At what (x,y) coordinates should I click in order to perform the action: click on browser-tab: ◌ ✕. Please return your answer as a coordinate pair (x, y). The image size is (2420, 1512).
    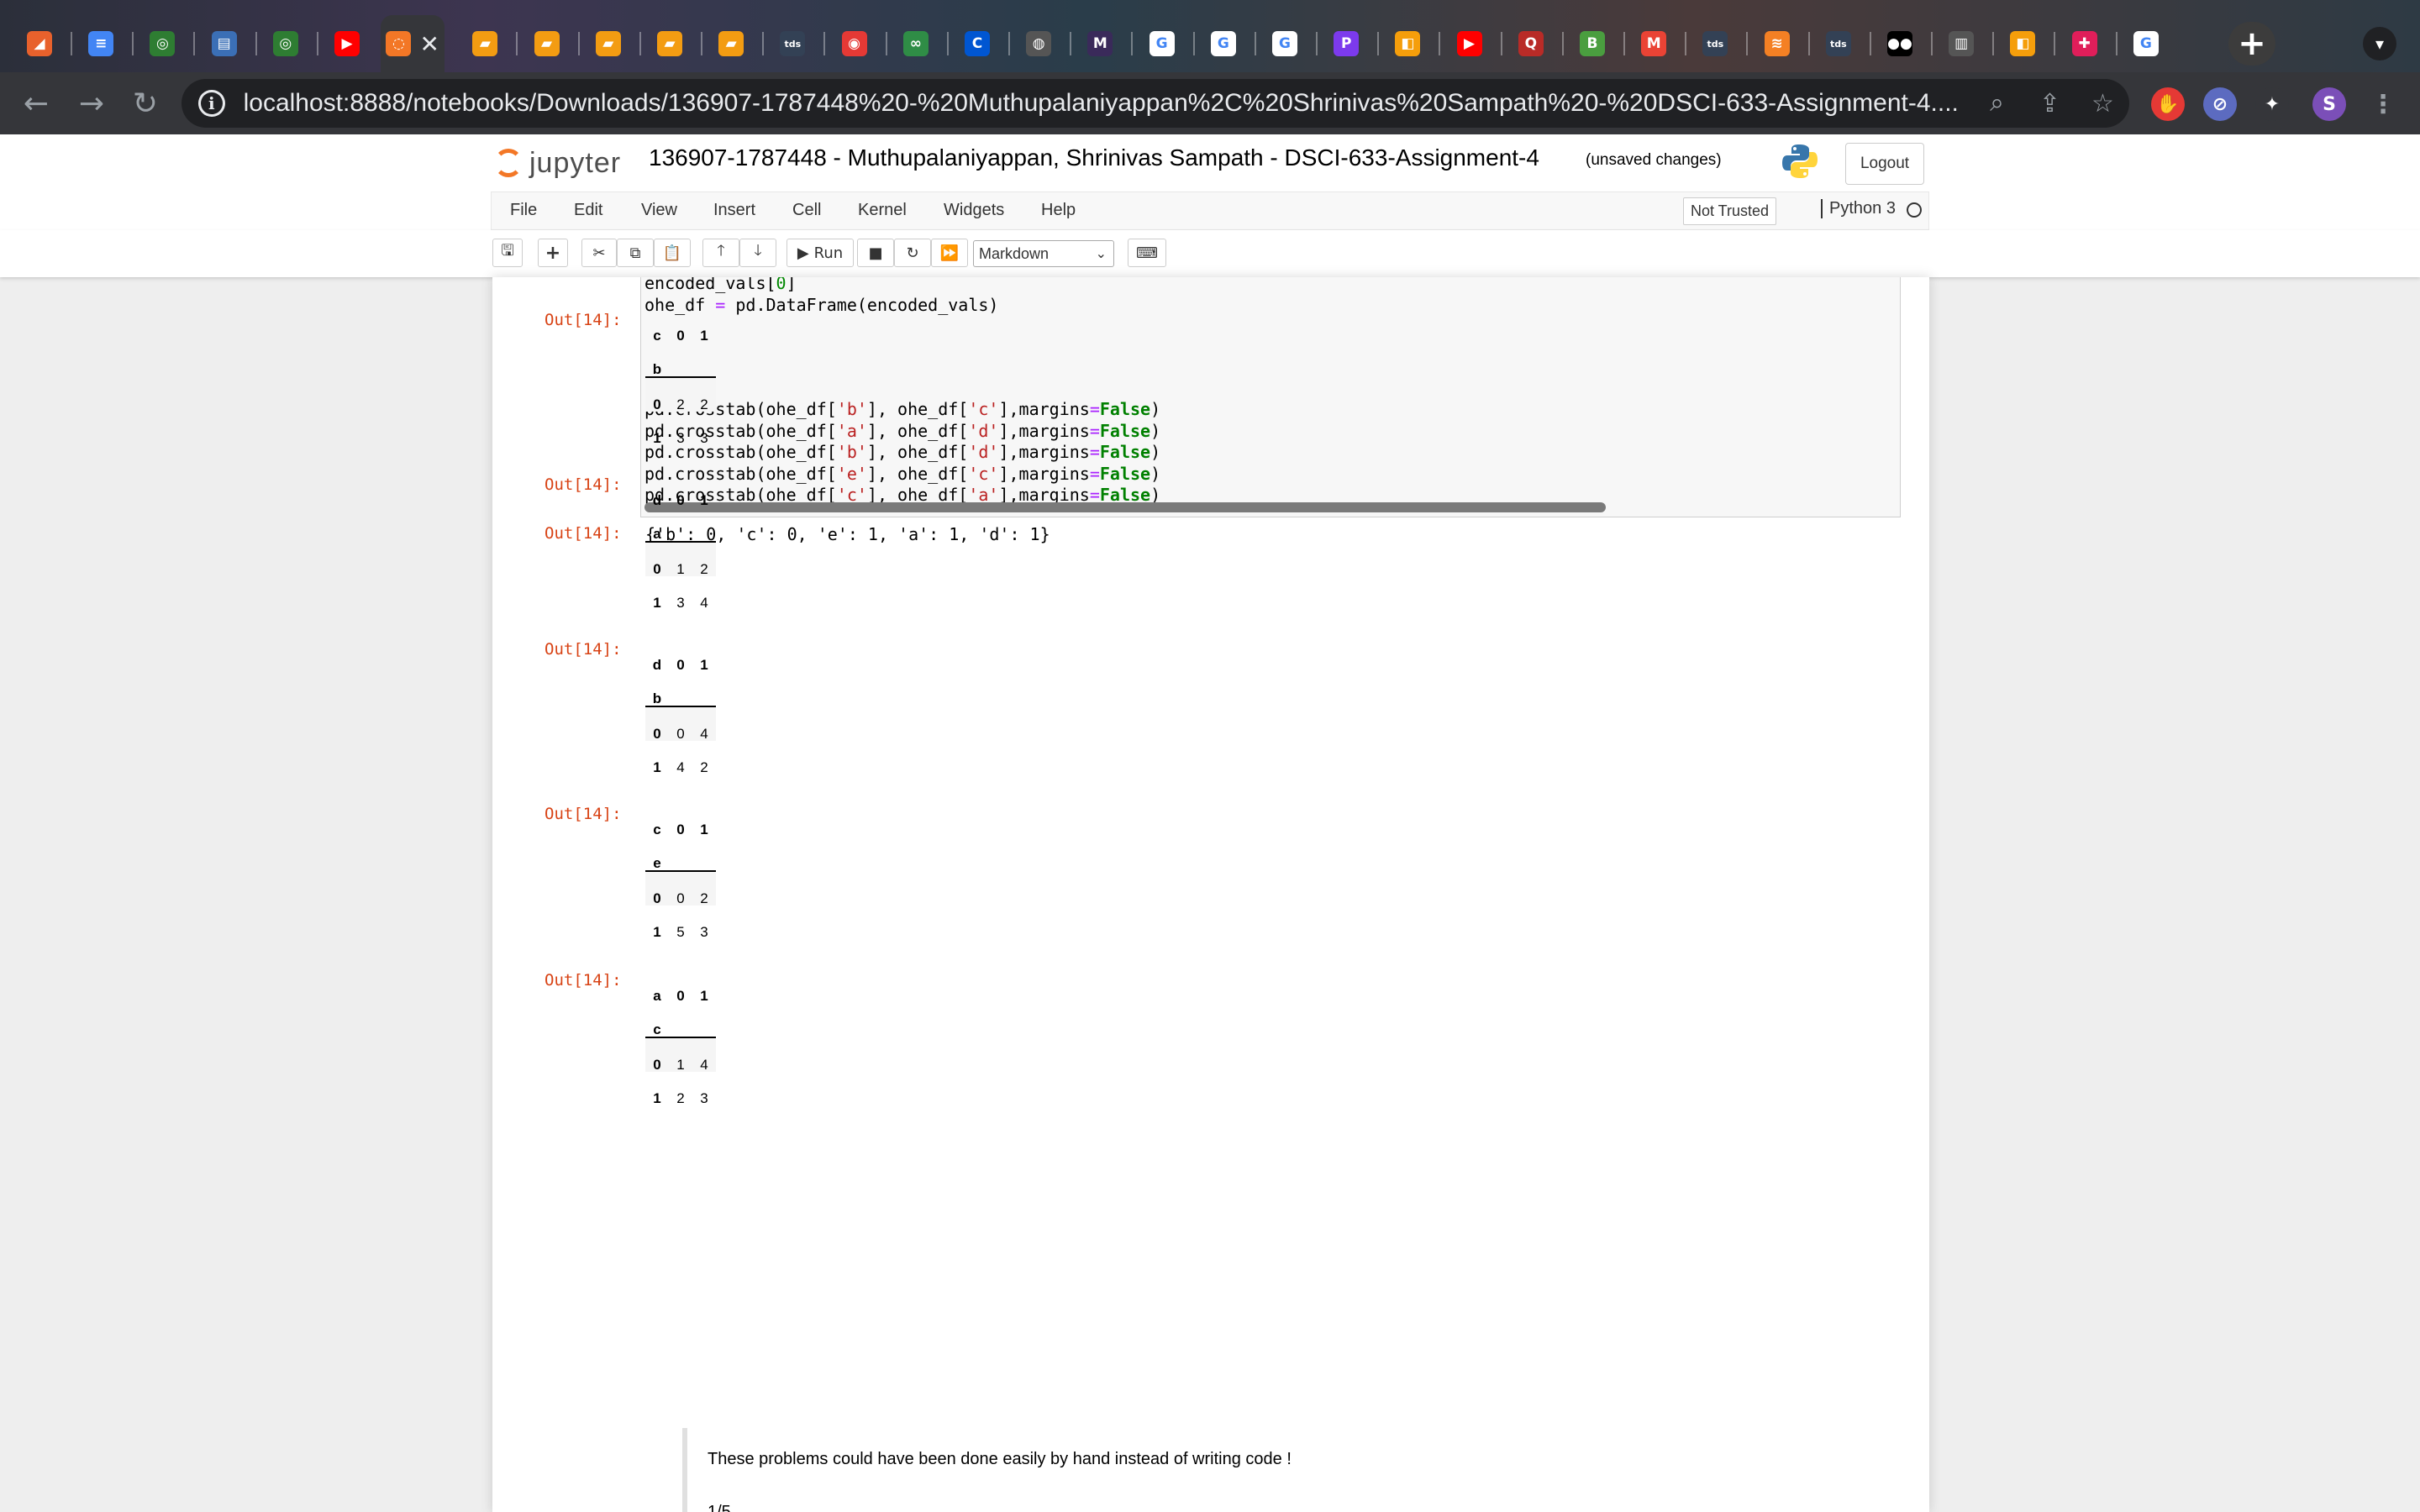
    Looking at the image, I should click on (413, 43).